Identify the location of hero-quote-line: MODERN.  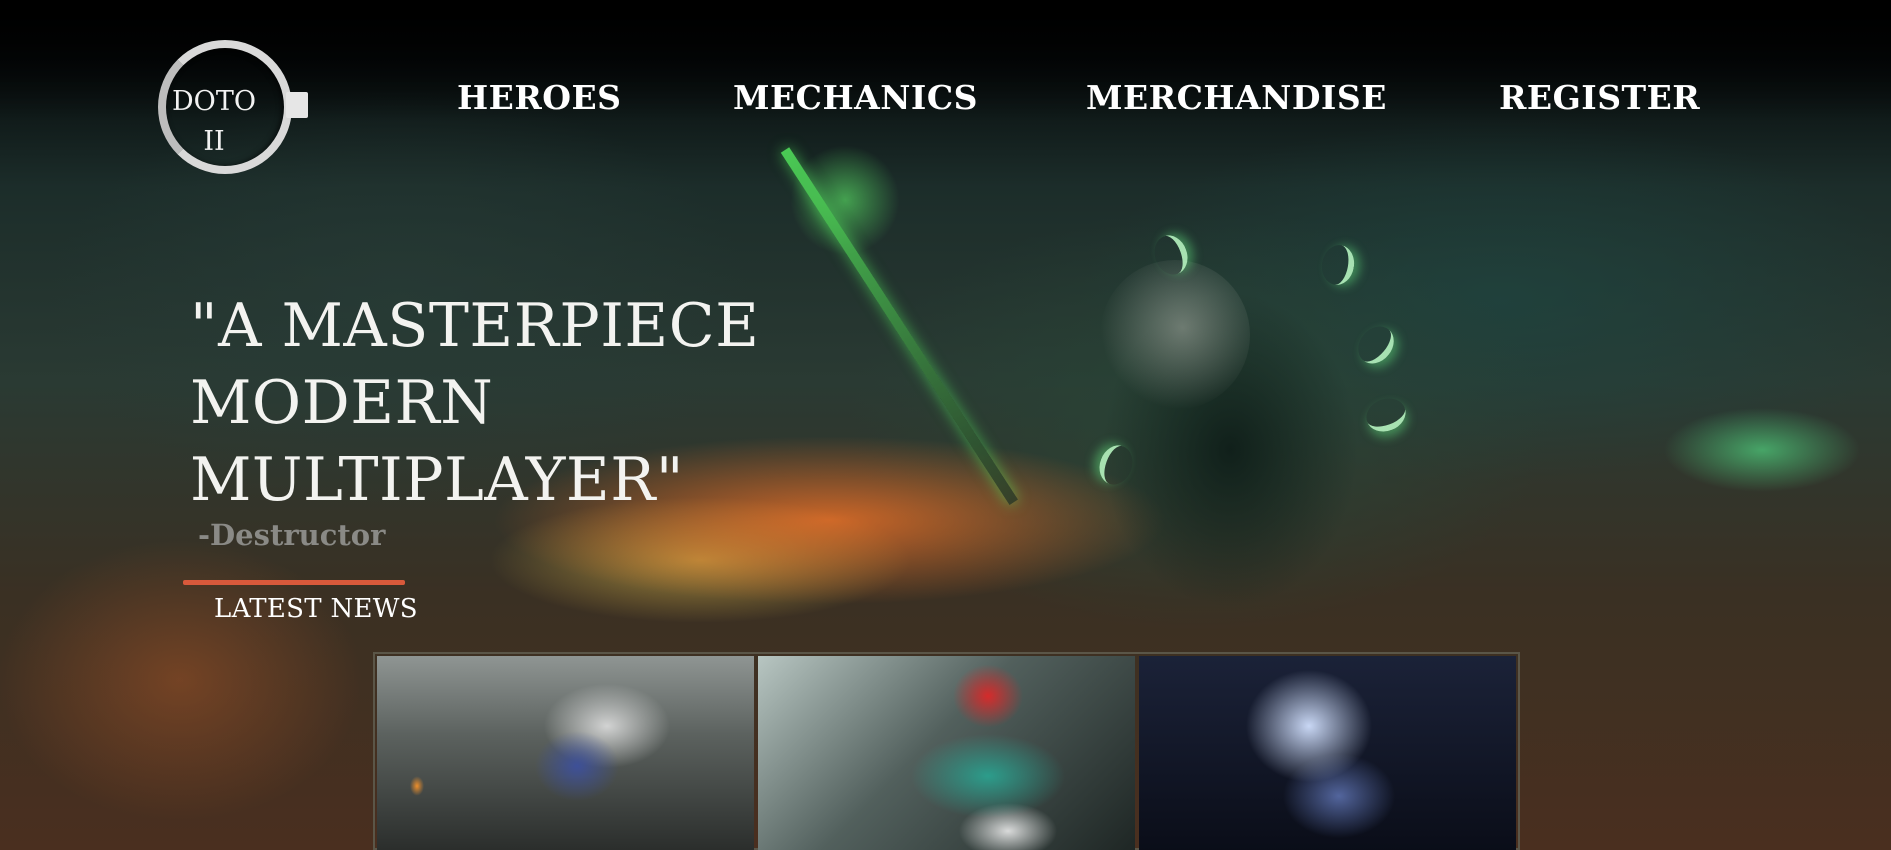
(342, 403).